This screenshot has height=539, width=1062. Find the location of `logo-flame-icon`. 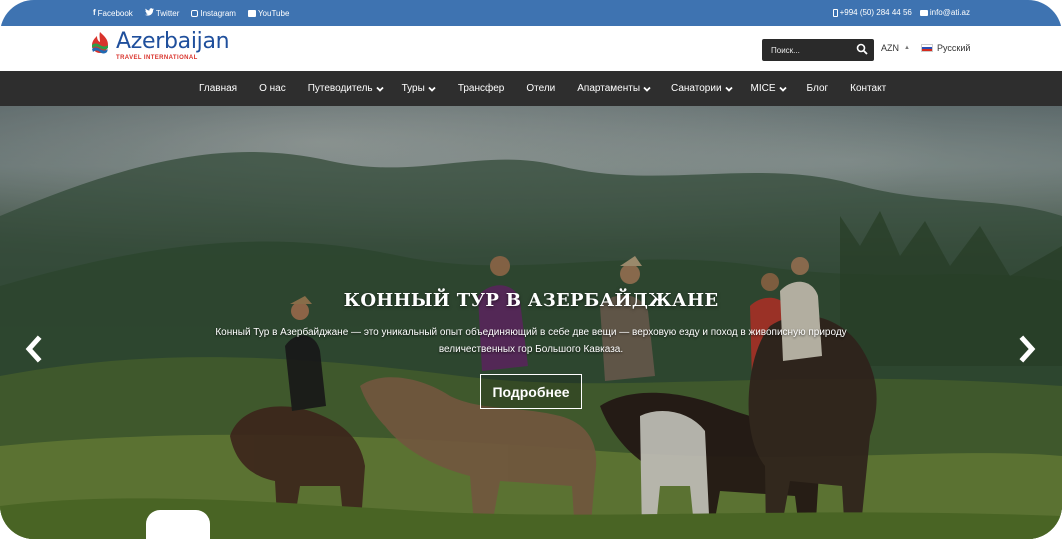

logo-flame-icon is located at coordinates (100, 43).